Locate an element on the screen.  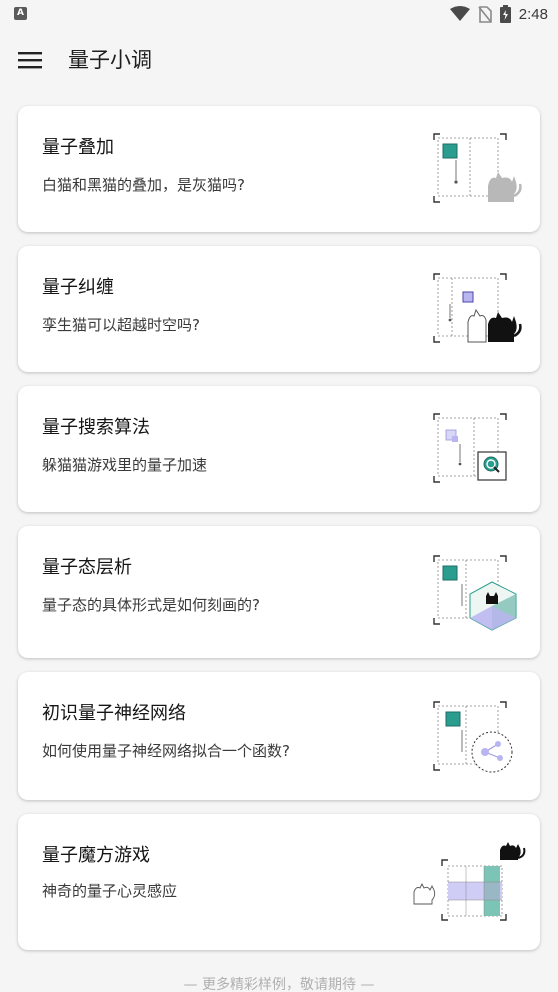
card-subtitle: 神奇的量子心灵感应 is located at coordinates (110, 891).